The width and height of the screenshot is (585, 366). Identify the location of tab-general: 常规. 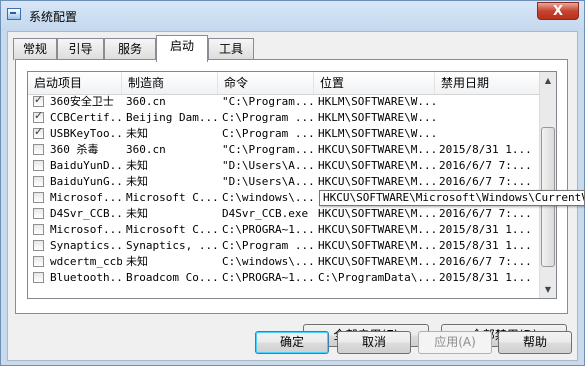
(35, 49).